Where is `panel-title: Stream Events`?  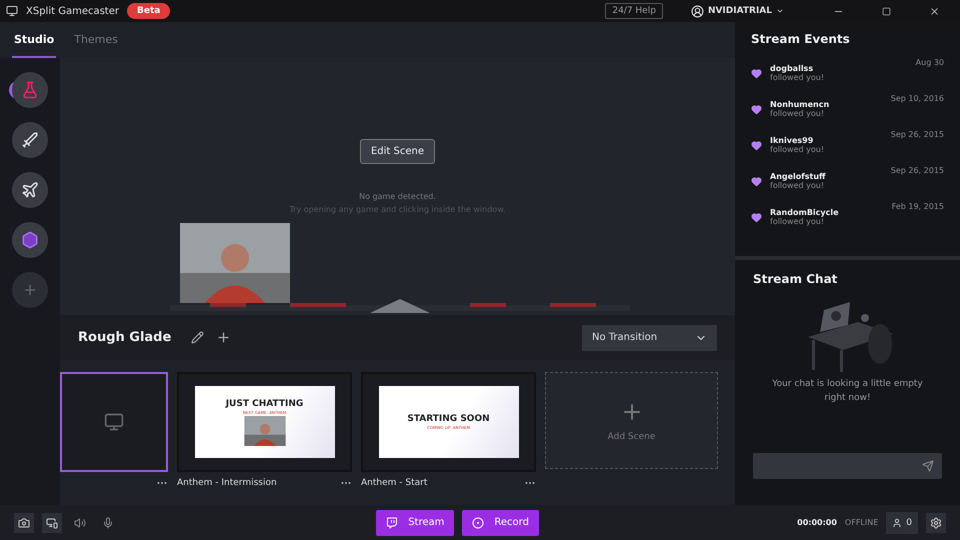
panel-title: Stream Events is located at coordinates (801, 39).